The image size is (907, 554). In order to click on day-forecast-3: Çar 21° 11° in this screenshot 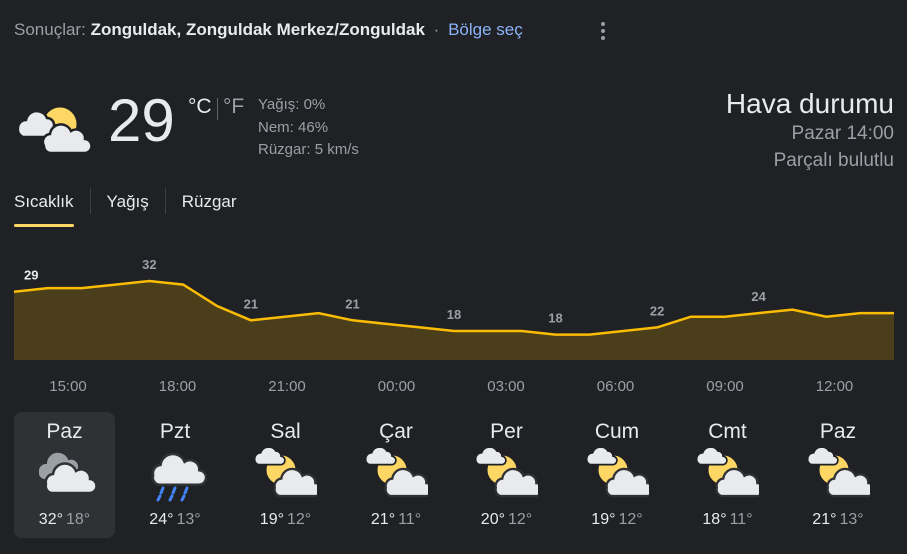, I will do `click(396, 475)`.